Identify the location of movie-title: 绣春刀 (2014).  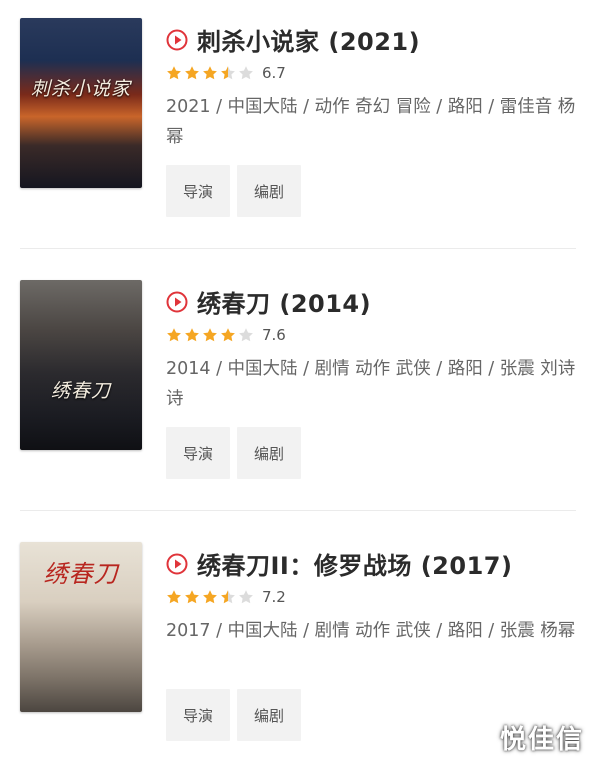
(284, 301).